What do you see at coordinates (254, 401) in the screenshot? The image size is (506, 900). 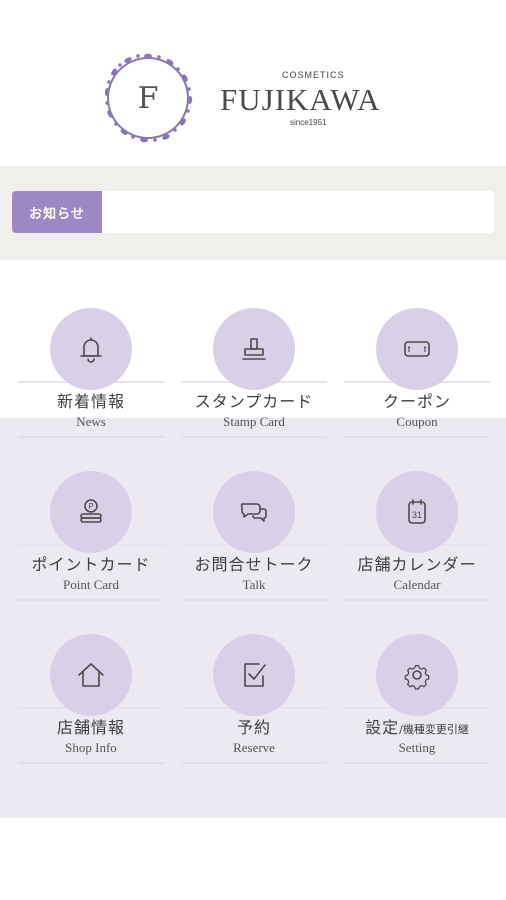 I see `menu-label-jp: スタンプカード` at bounding box center [254, 401].